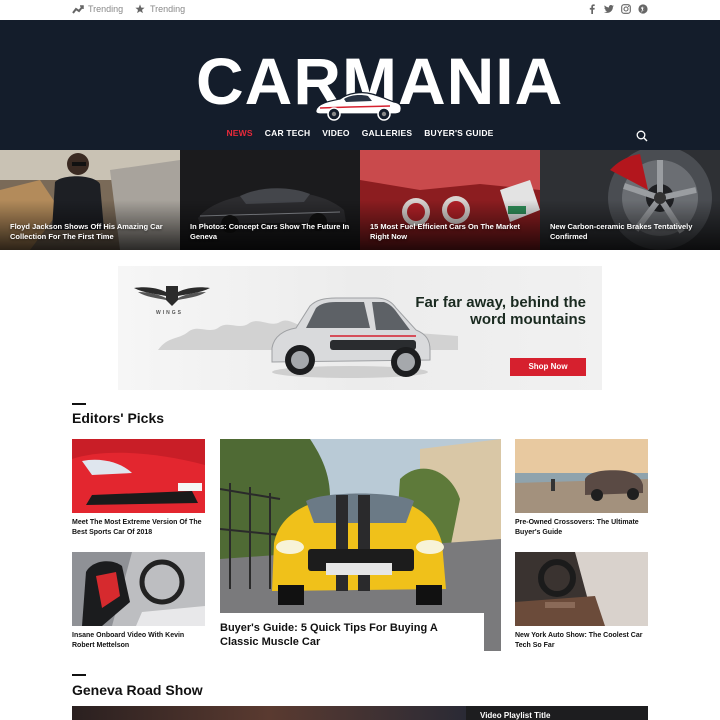 The height and width of the screenshot is (720, 720). Describe the element at coordinates (626, 9) in the screenshot. I see `instagram-icon` at that location.